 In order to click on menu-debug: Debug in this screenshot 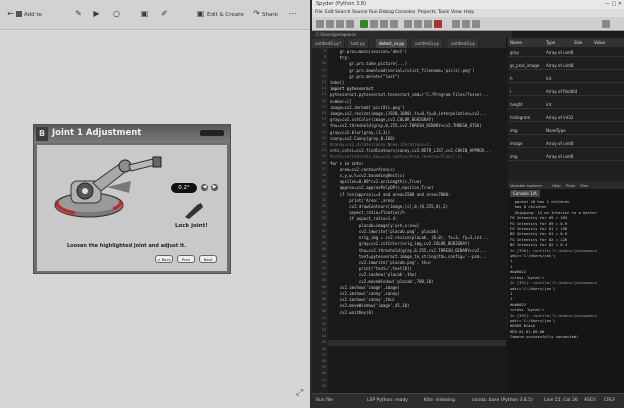, I will do `click(386, 12)`.